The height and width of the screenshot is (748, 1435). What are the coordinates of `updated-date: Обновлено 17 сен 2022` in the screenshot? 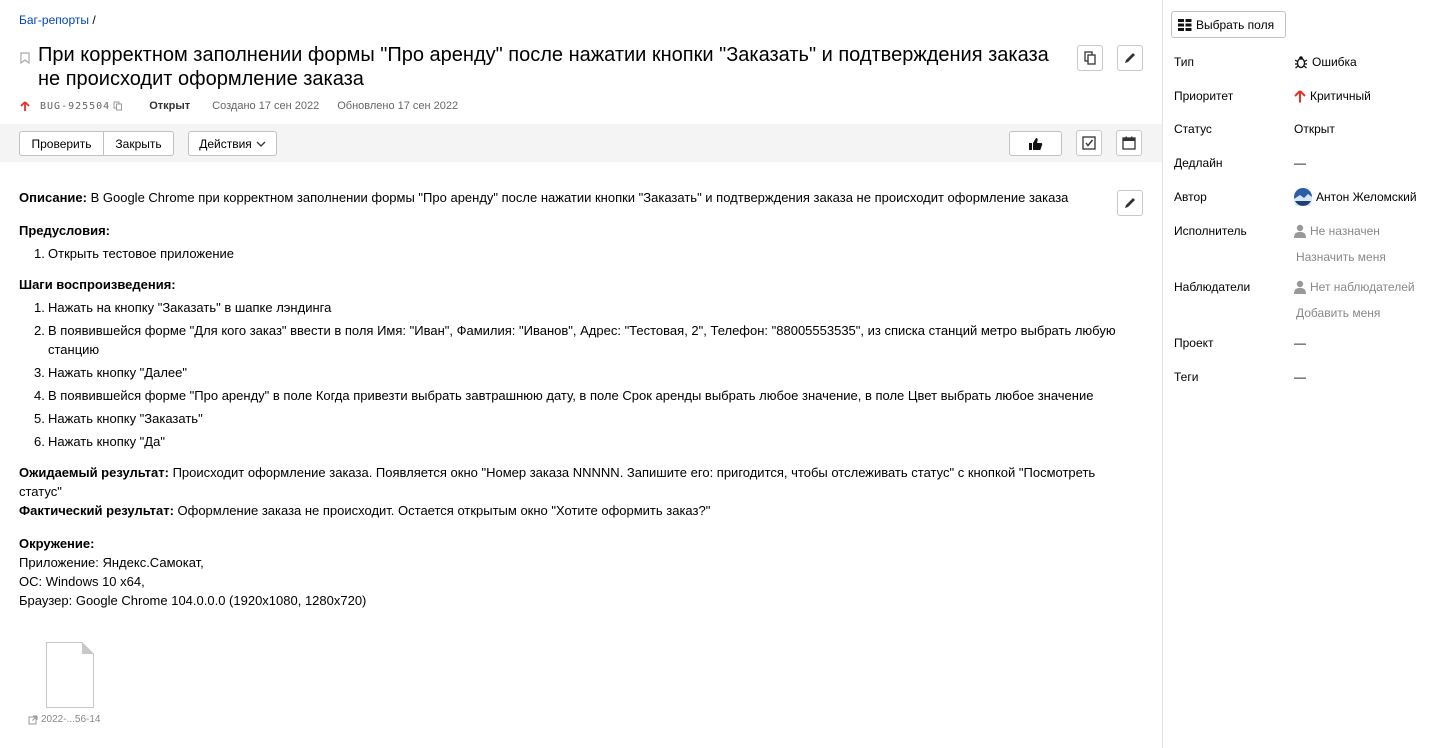 It's located at (398, 106).